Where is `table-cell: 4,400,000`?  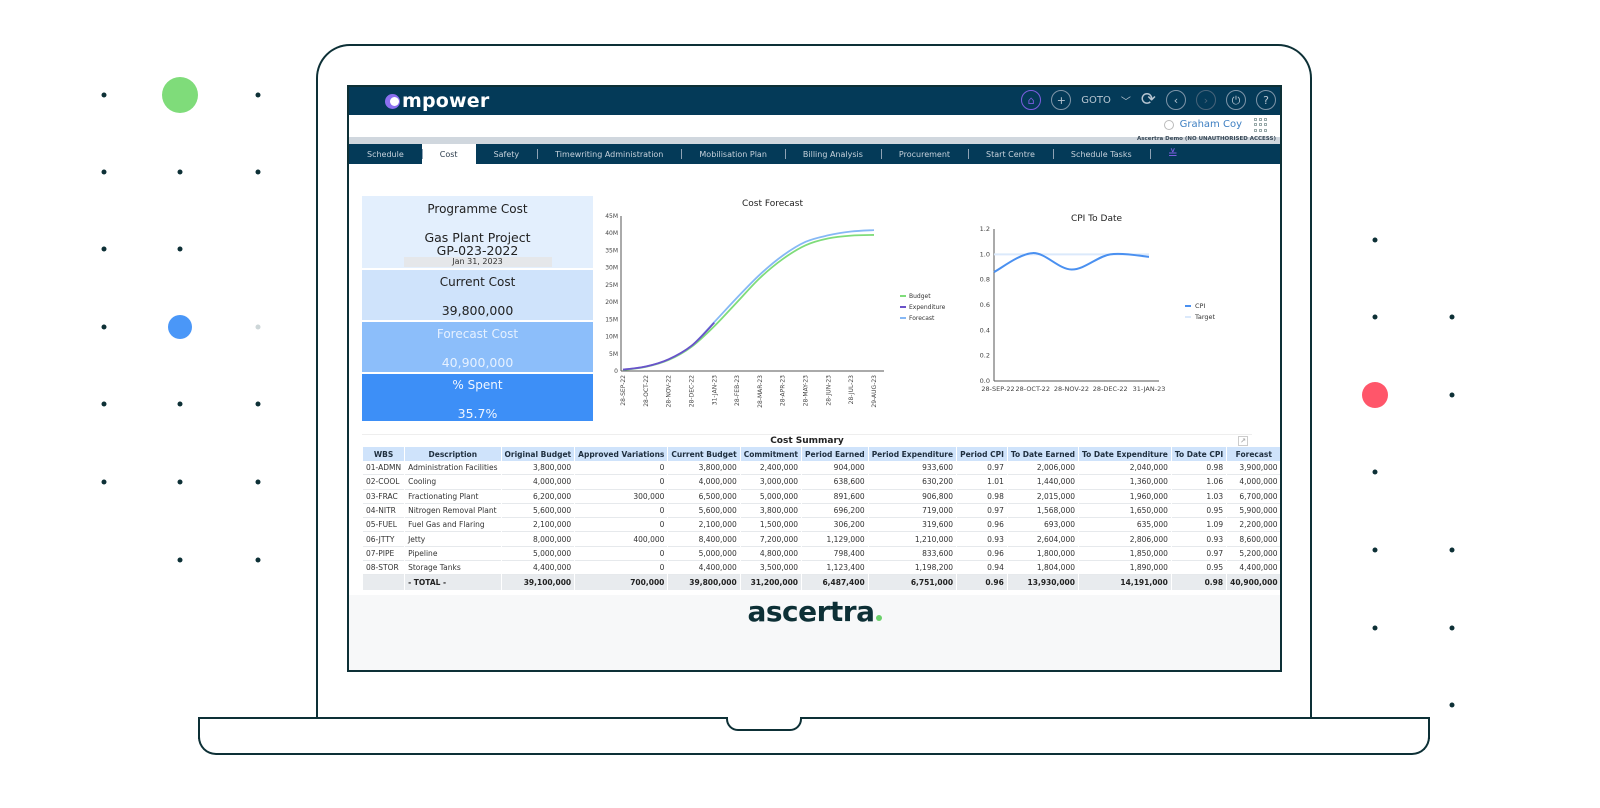
table-cell: 4,400,000 is located at coordinates (538, 568).